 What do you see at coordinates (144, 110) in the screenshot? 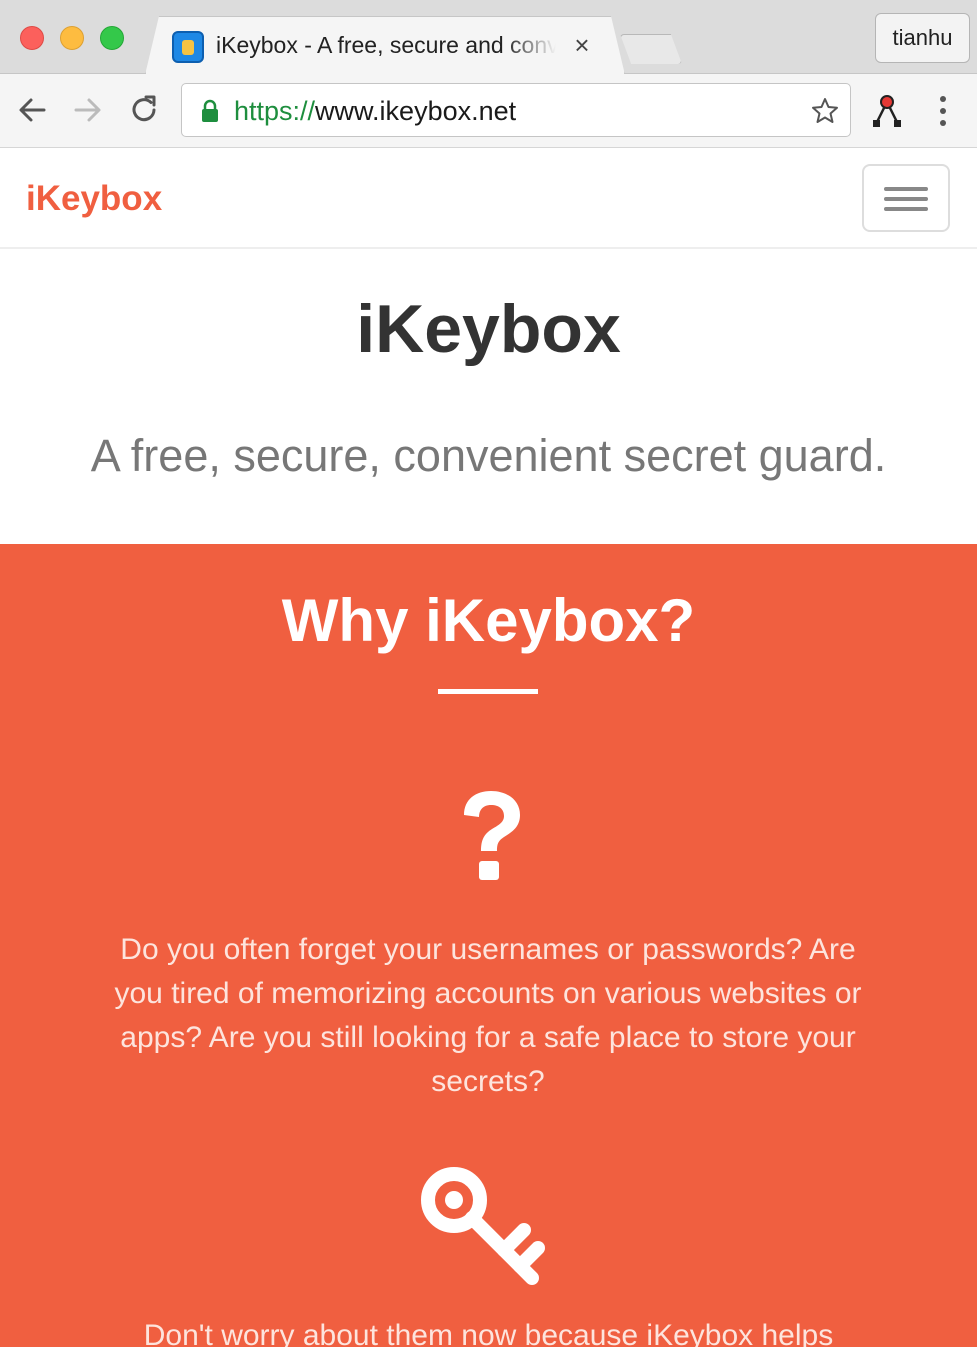
I see `reload-icon` at bounding box center [144, 110].